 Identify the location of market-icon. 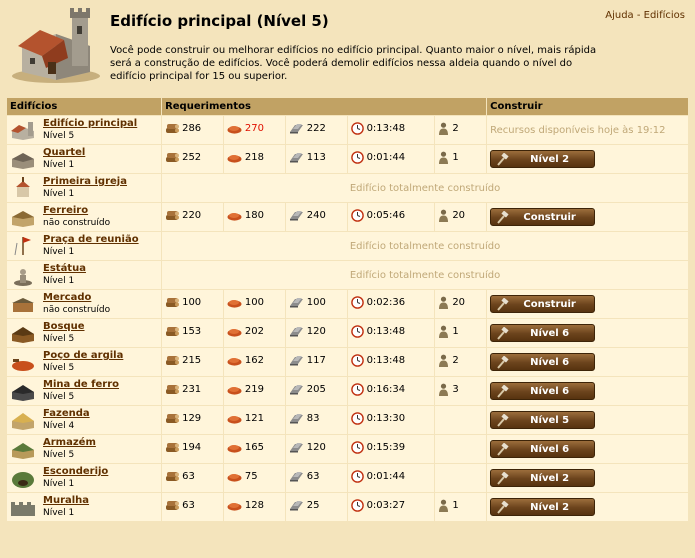
(23, 304).